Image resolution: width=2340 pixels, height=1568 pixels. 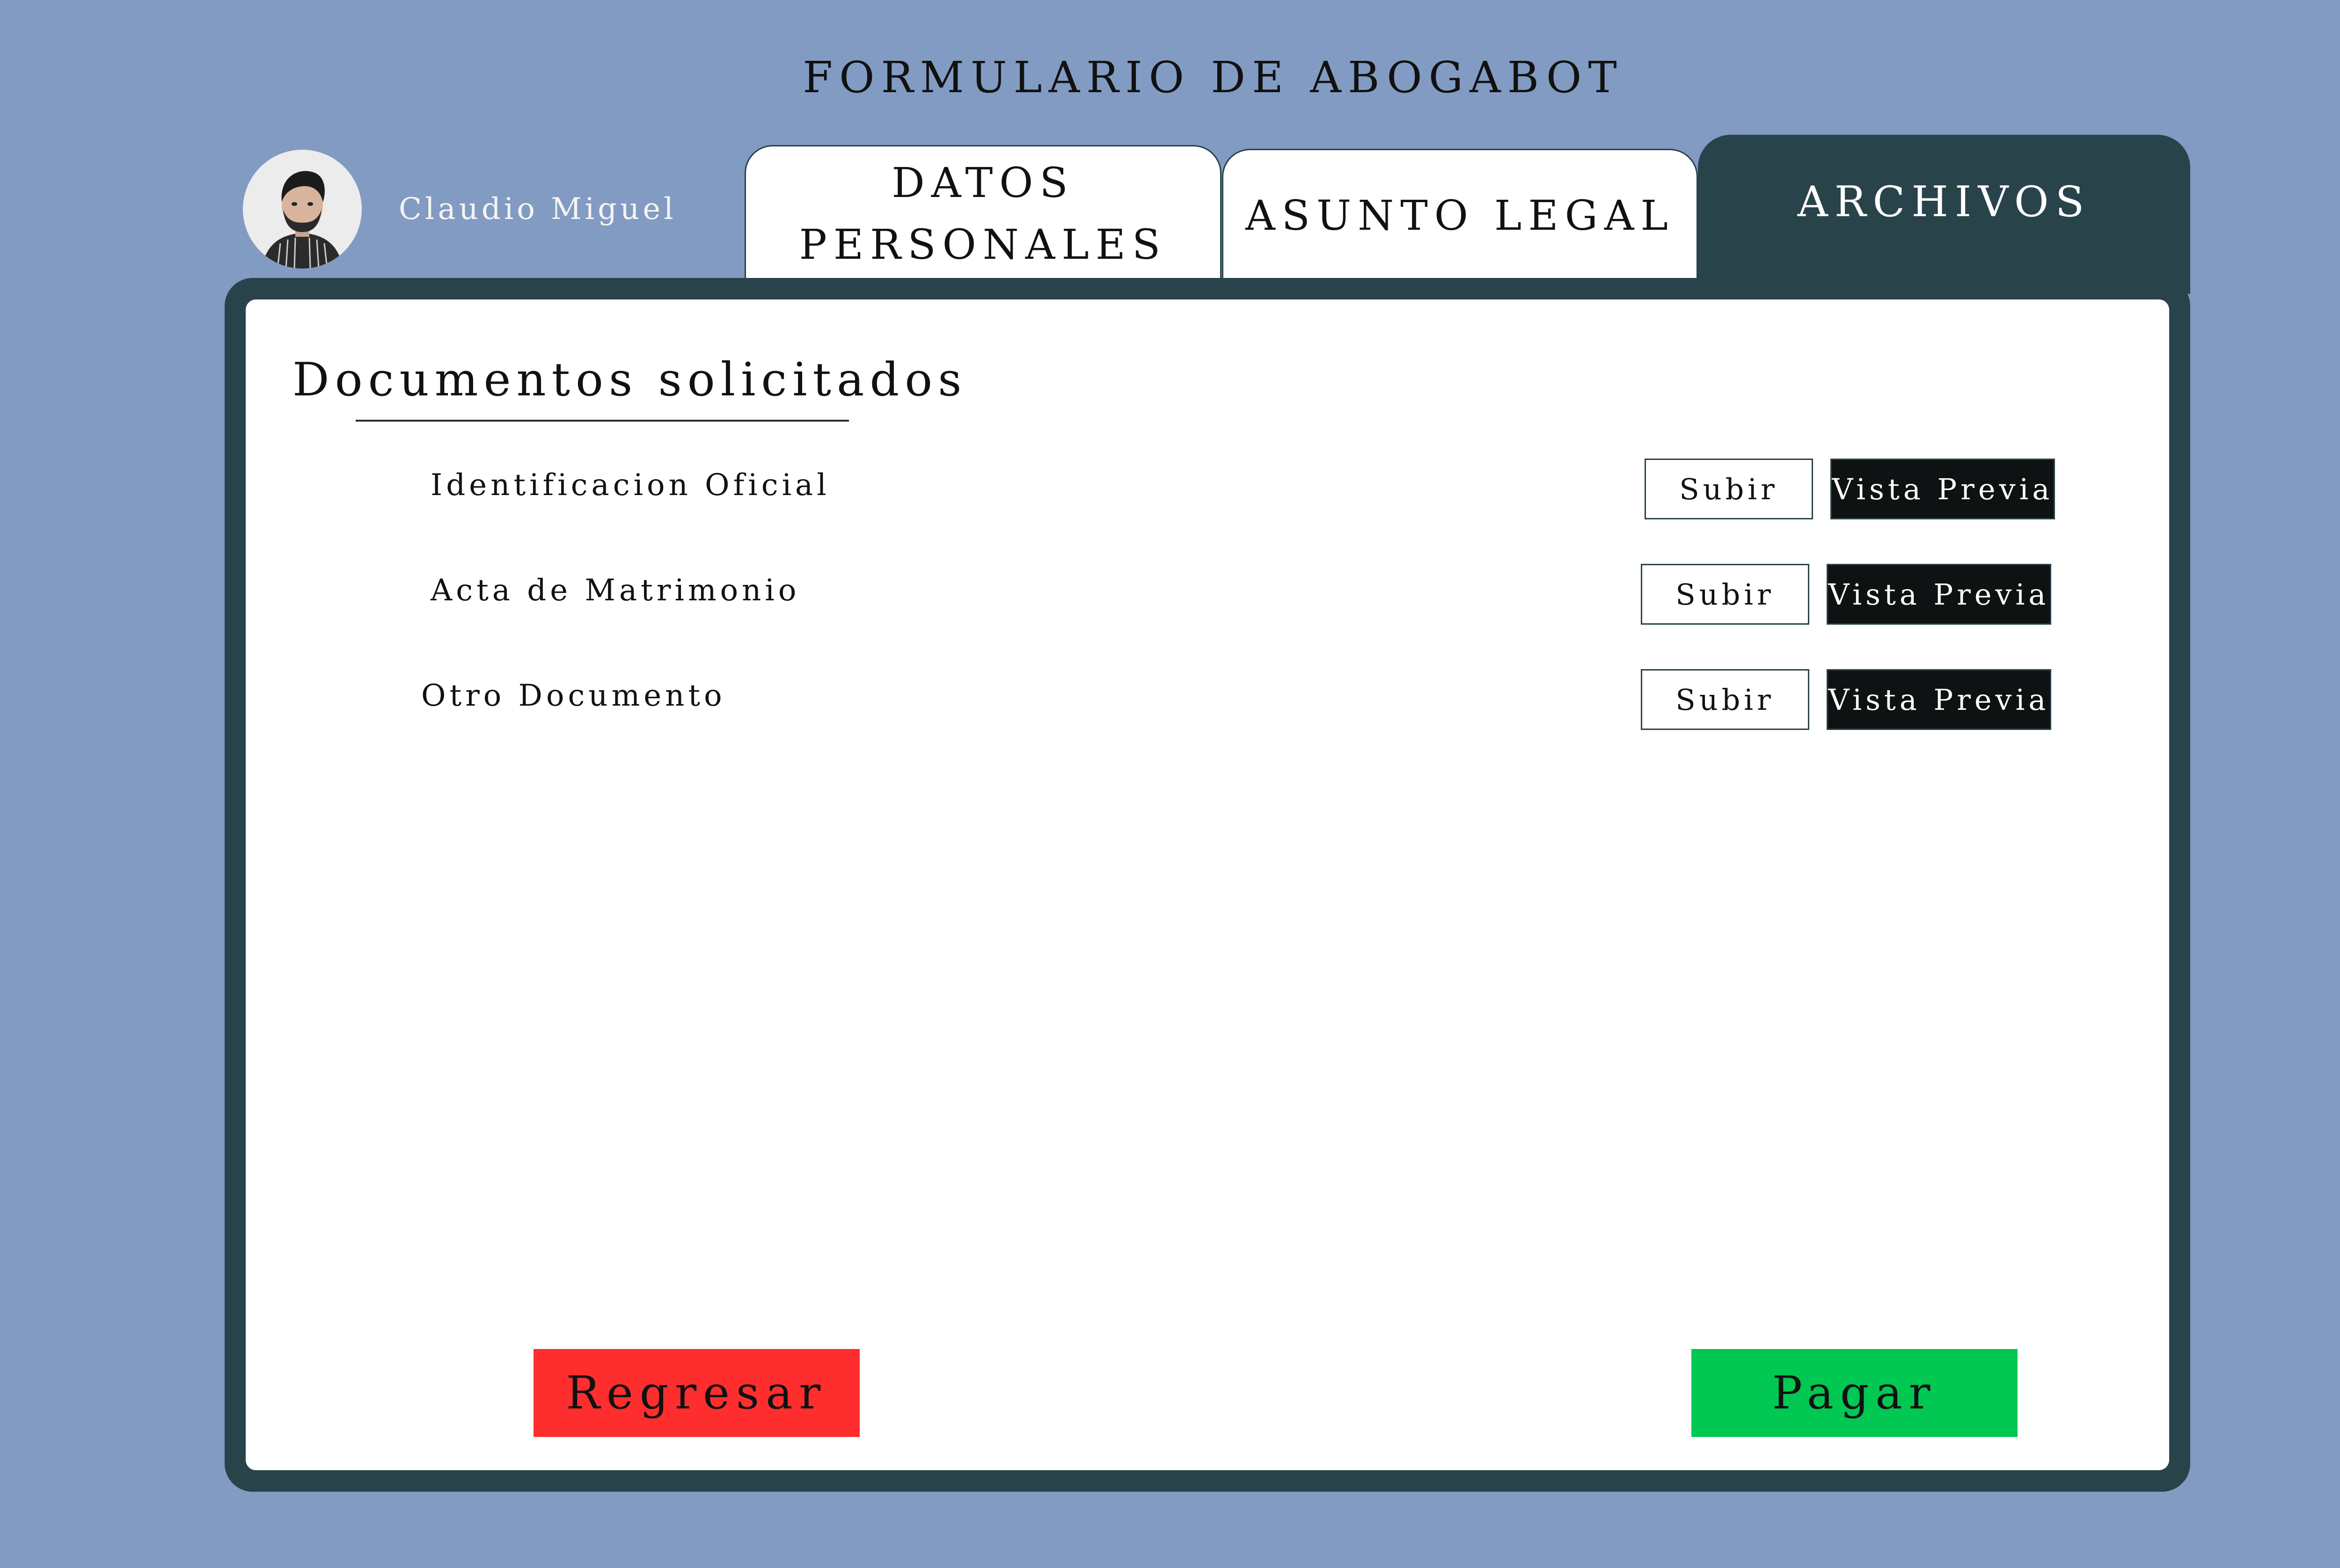 I want to click on document-label-identificacion: Identificacion Oficial, so click(x=630, y=485).